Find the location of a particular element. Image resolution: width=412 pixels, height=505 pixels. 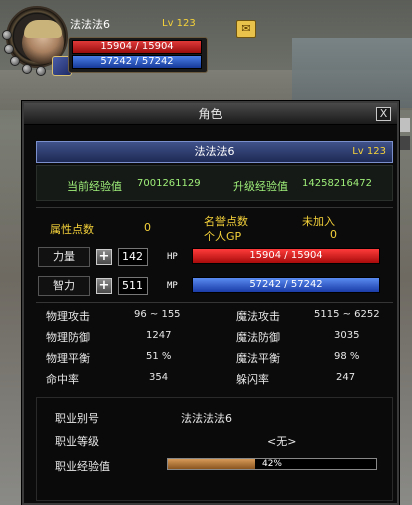

stat-value: 96 ~ 155 is located at coordinates (157, 314).